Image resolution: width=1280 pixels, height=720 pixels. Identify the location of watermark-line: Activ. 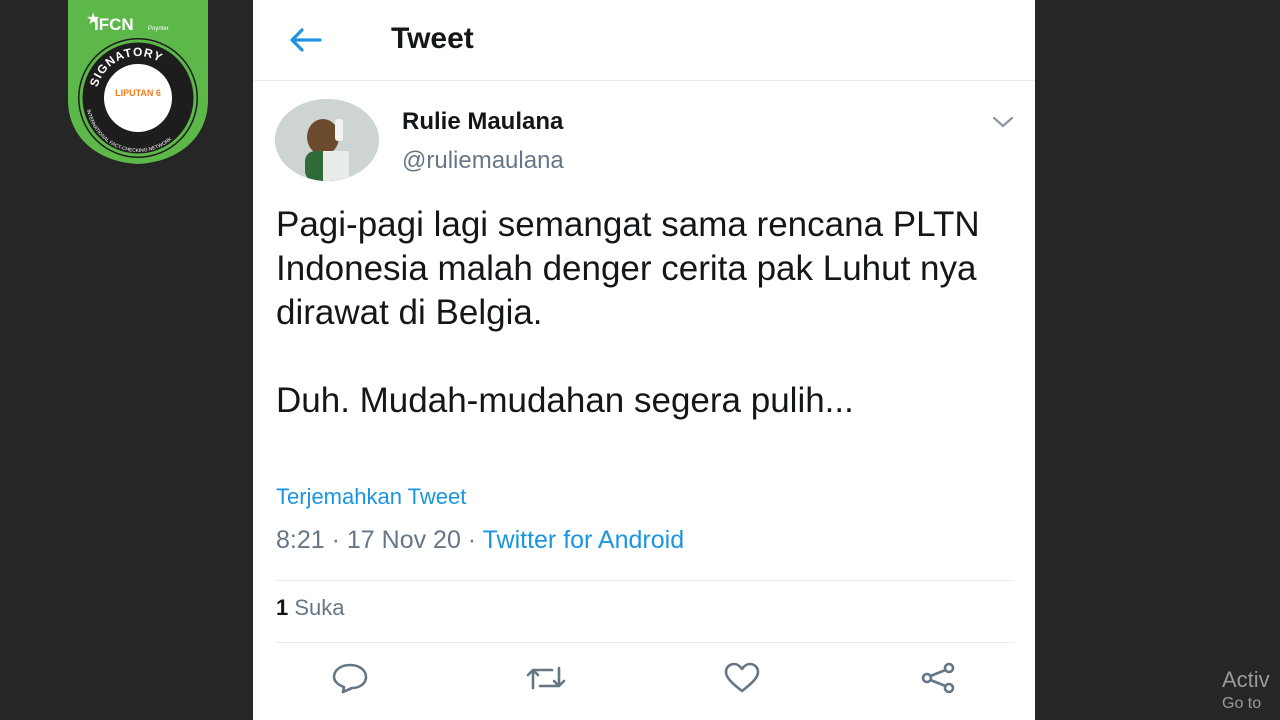
(1246, 679).